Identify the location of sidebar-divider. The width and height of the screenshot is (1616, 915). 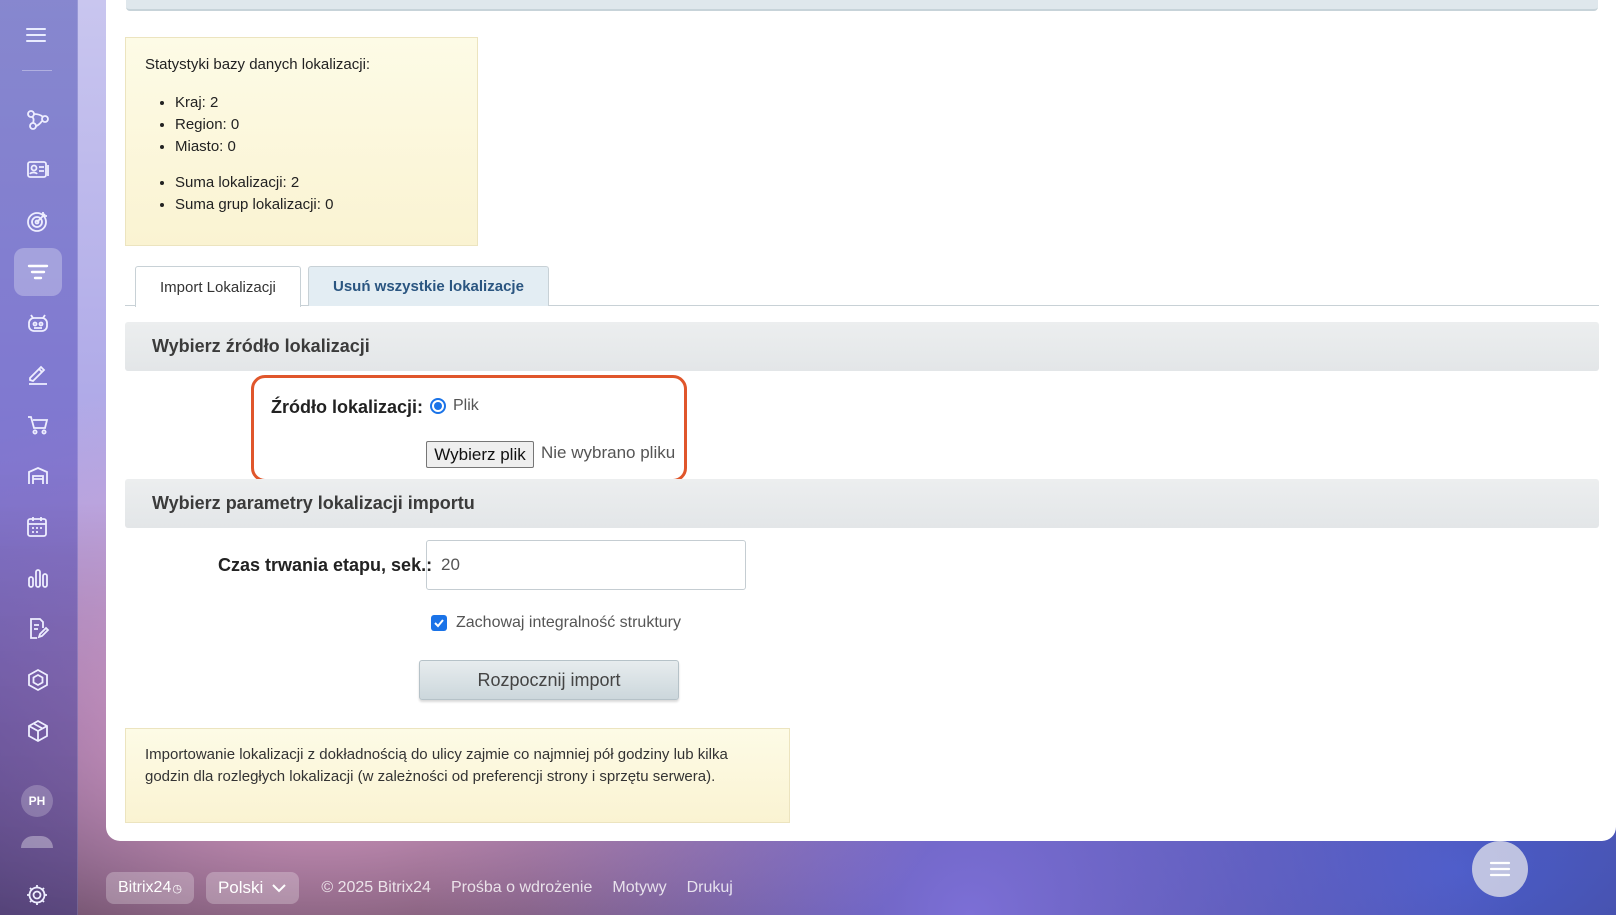
(37, 70).